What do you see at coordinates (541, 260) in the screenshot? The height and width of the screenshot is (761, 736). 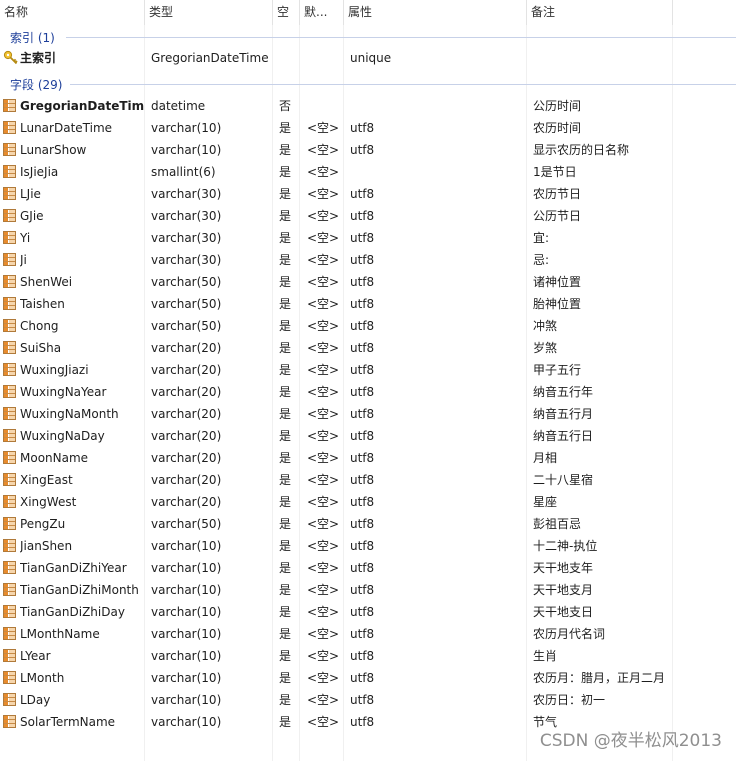 I see `field-comment: 忌:` at bounding box center [541, 260].